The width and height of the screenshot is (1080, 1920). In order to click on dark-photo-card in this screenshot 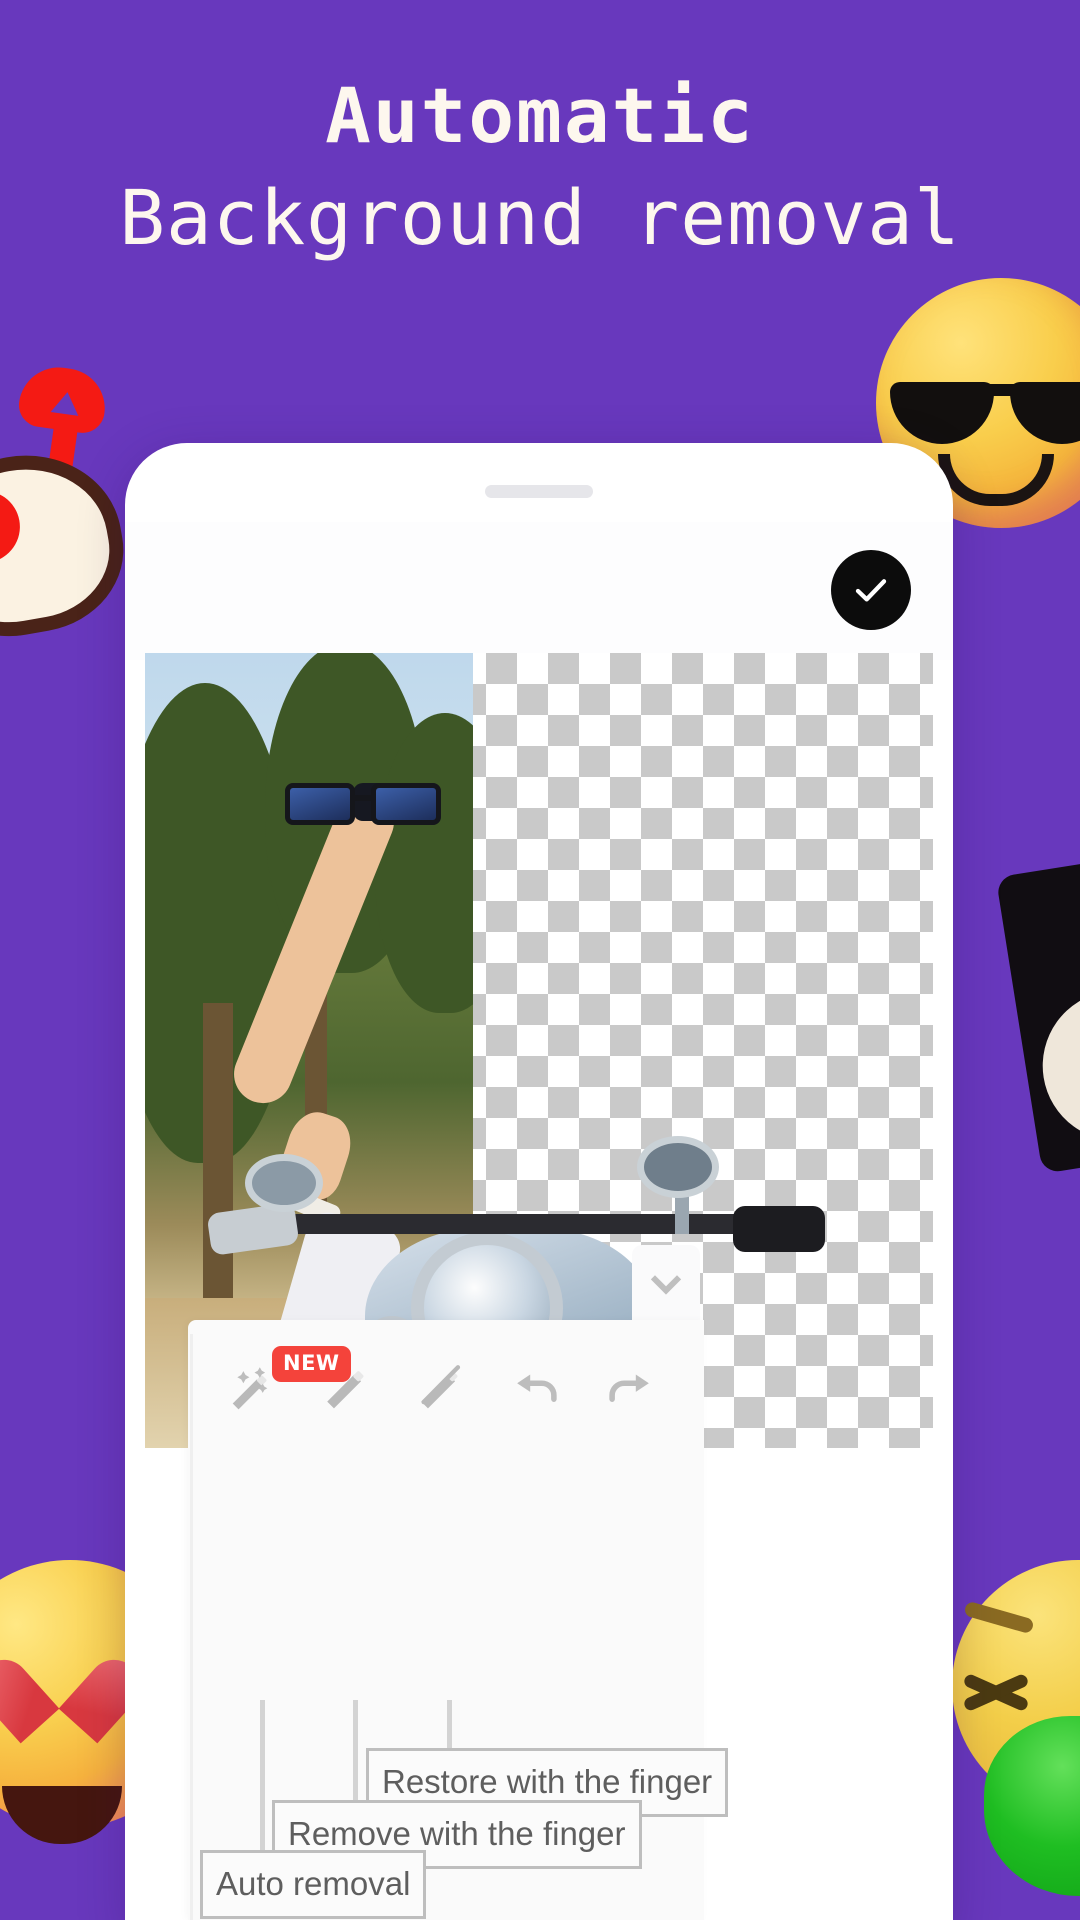, I will do `click(1037, 1010)`.